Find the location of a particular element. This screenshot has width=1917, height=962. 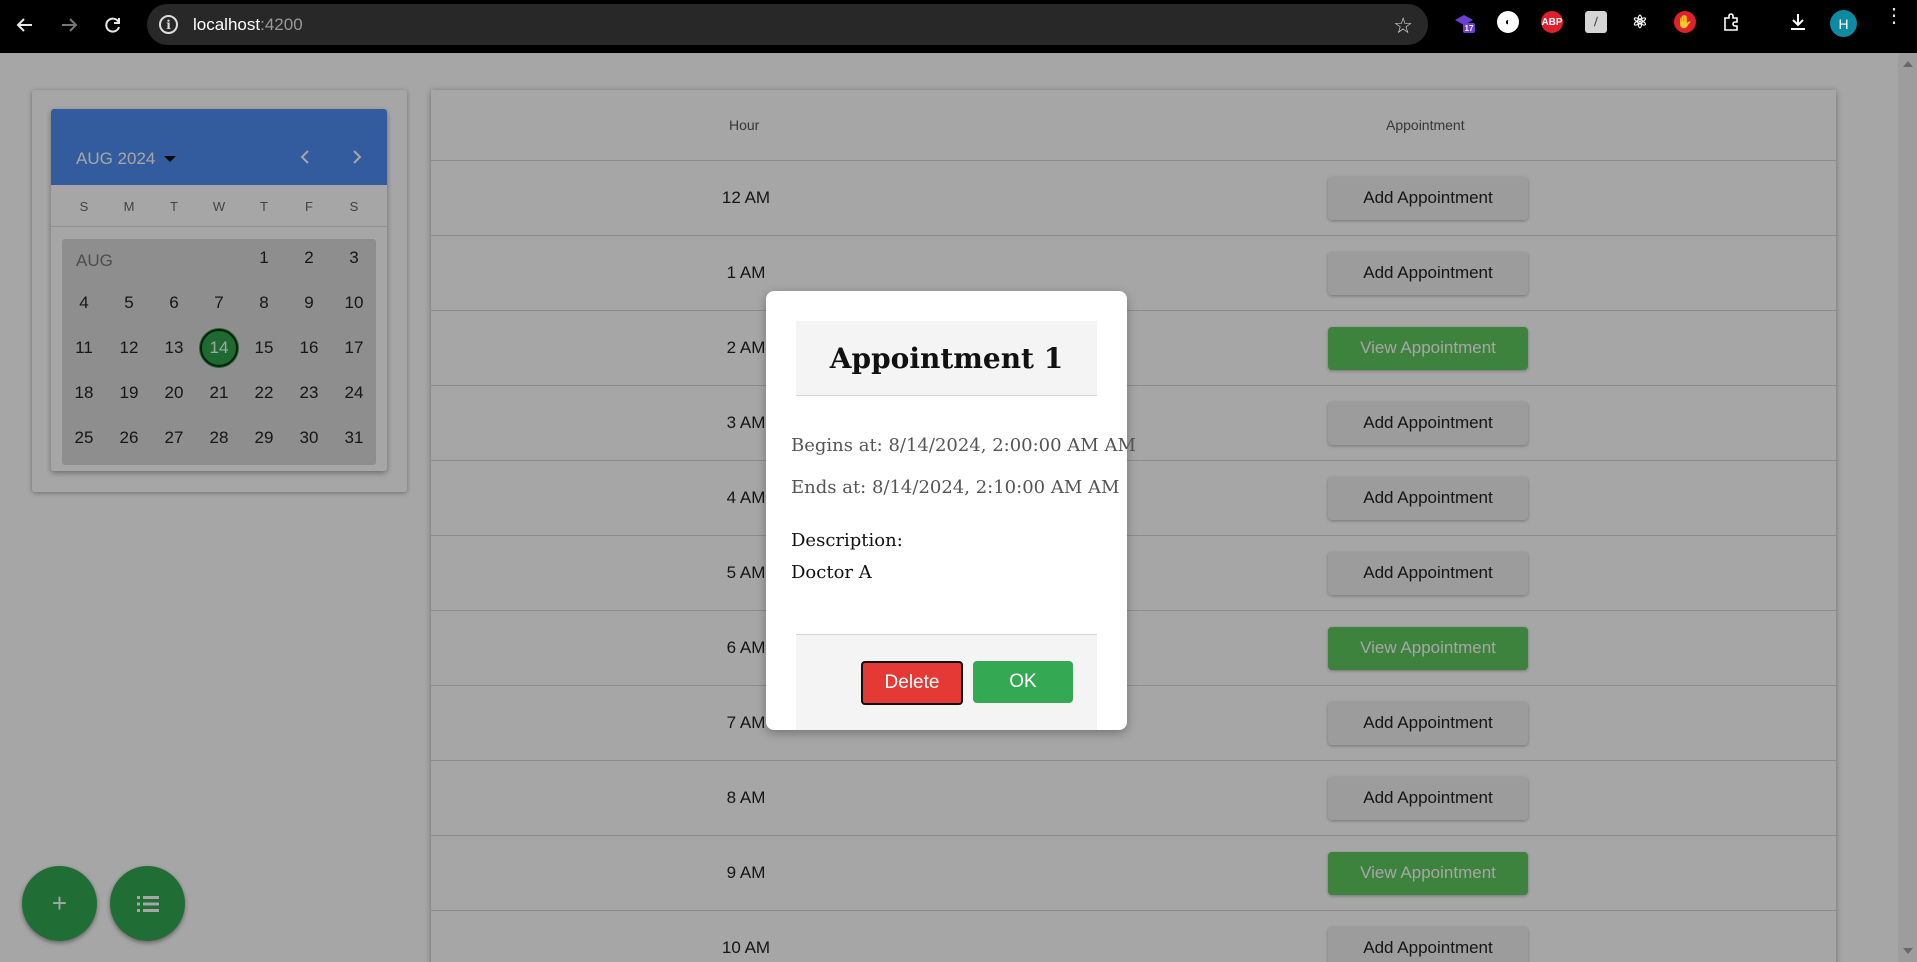

extension-slash-icon: ⧸ is located at coordinates (1596, 22).